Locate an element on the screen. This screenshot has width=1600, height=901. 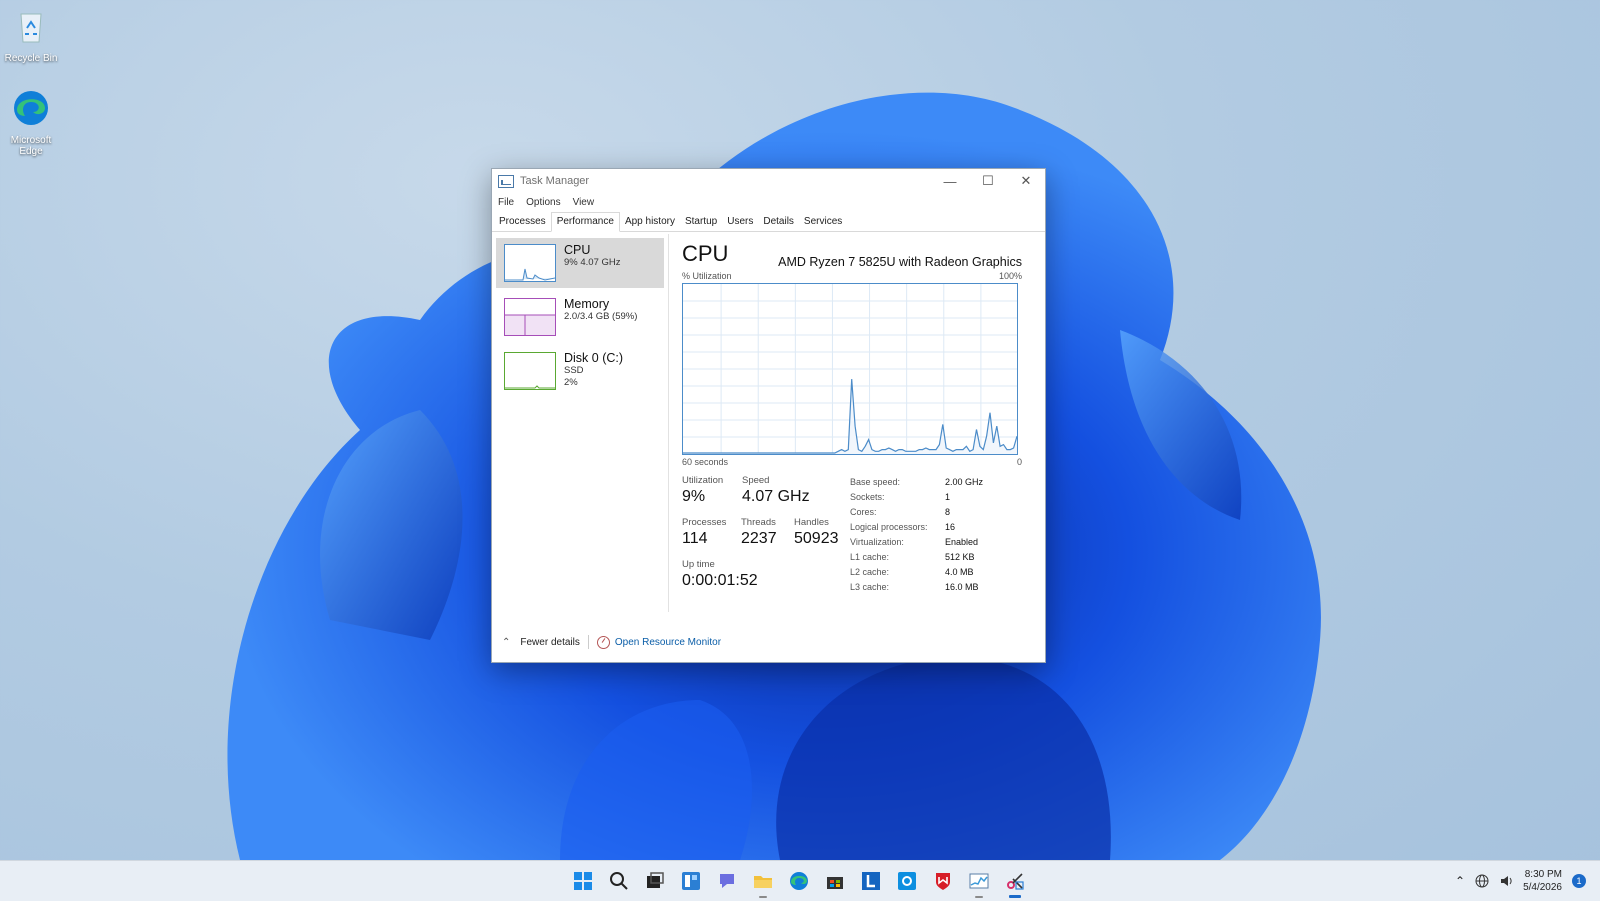
desktop-icon-recycle-bin: Recycle Bin is located at coordinates (31, 35).